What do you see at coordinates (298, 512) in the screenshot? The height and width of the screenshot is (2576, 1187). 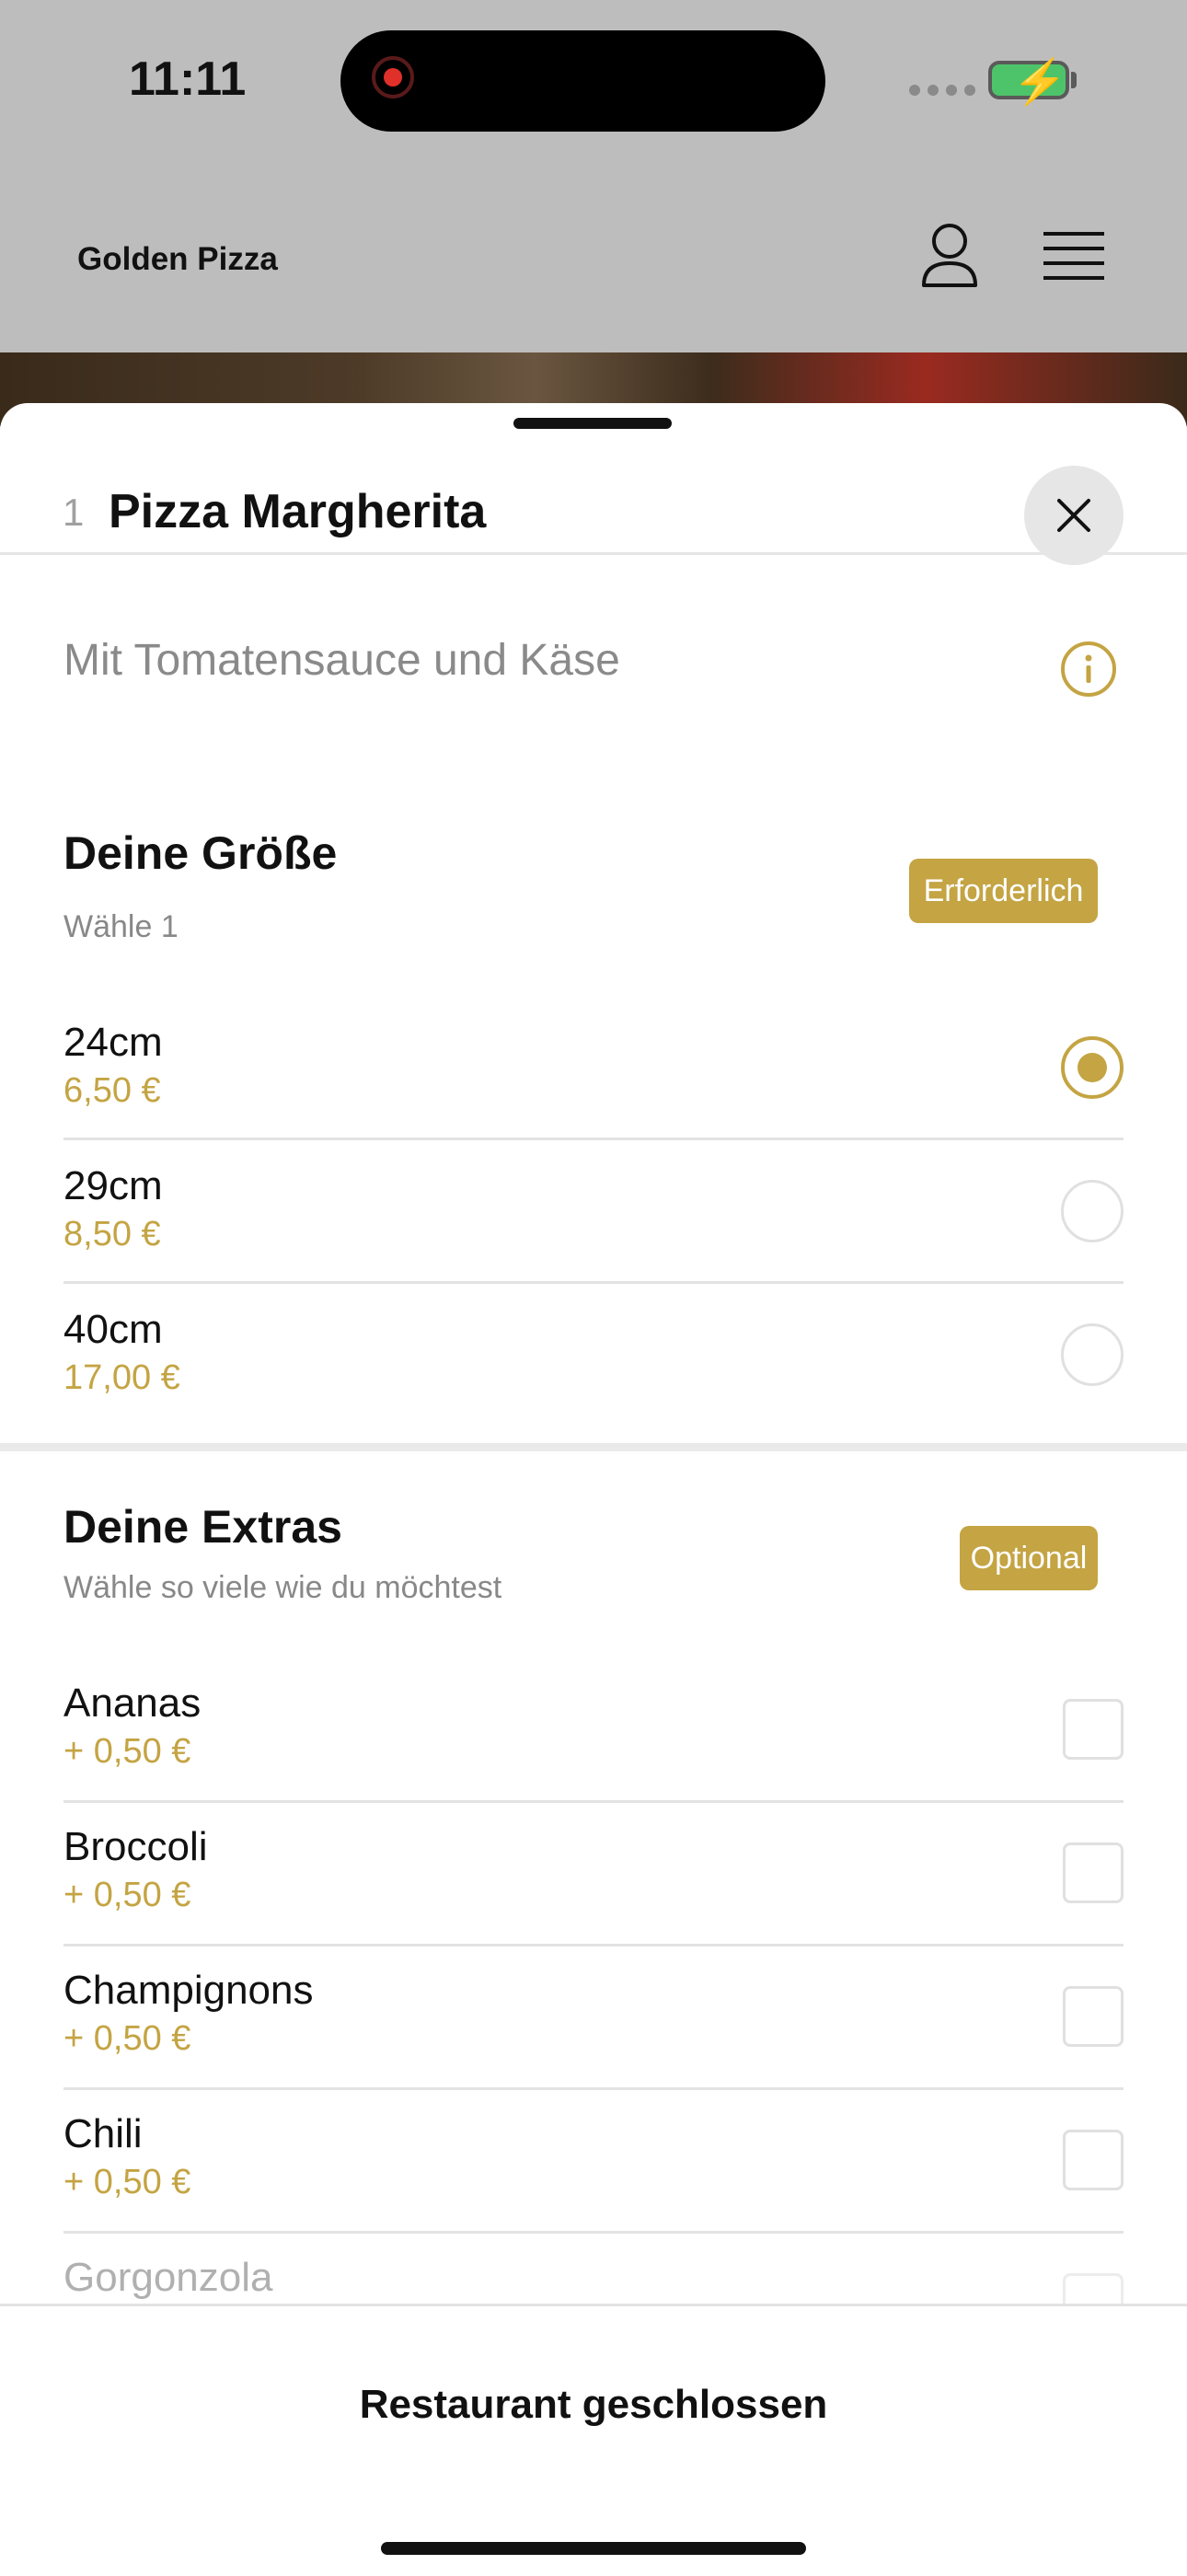 I see `product-title: Pizza Margherita` at bounding box center [298, 512].